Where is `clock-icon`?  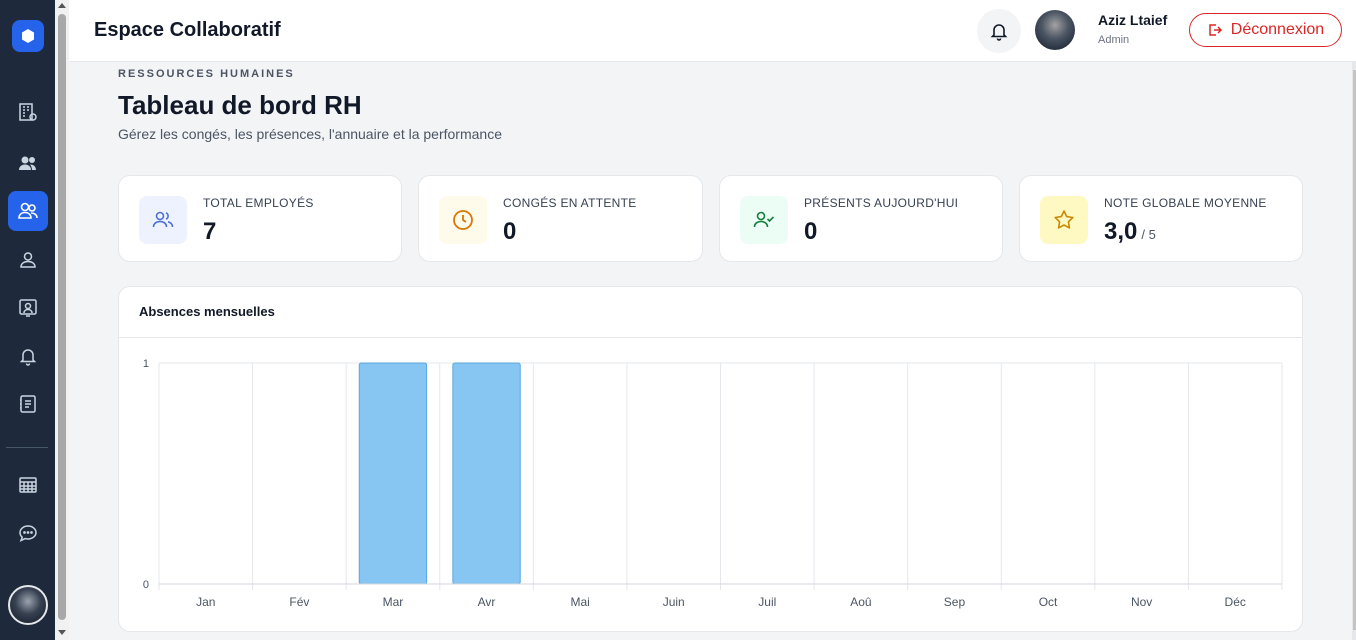
clock-icon is located at coordinates (463, 220).